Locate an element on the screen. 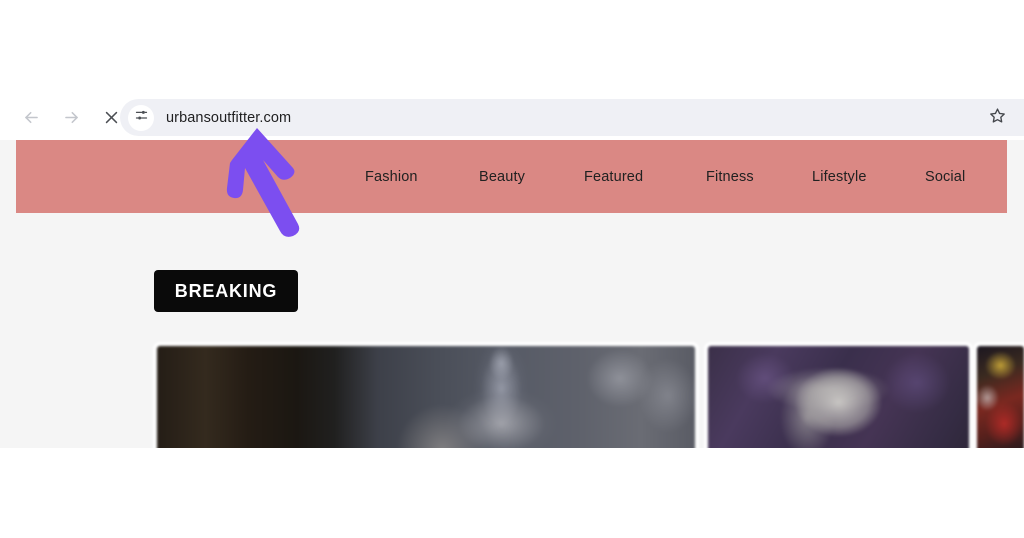  bookmark-button is located at coordinates (997, 118).